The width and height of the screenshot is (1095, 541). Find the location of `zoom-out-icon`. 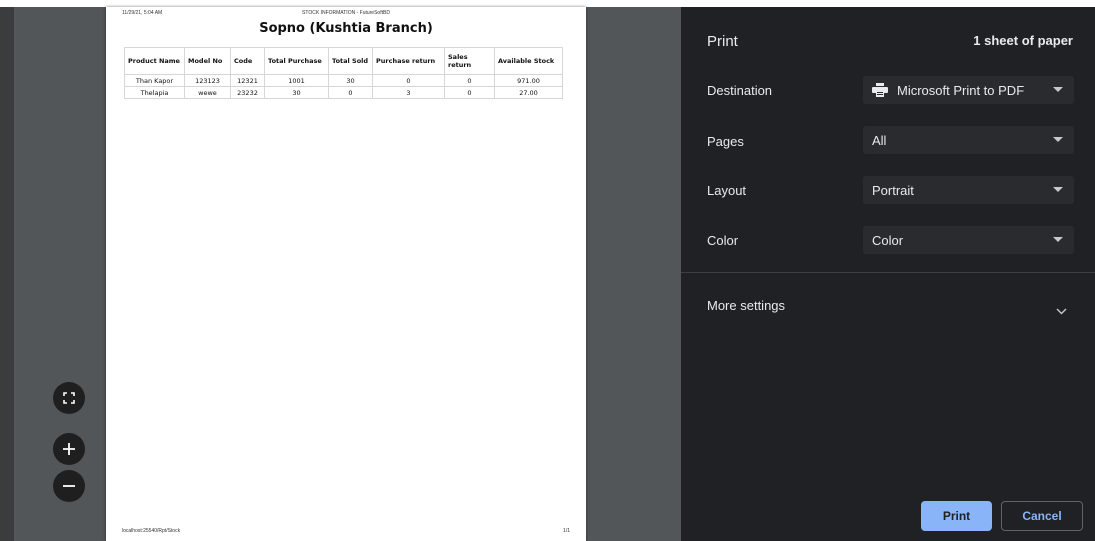

zoom-out-icon is located at coordinates (69, 486).